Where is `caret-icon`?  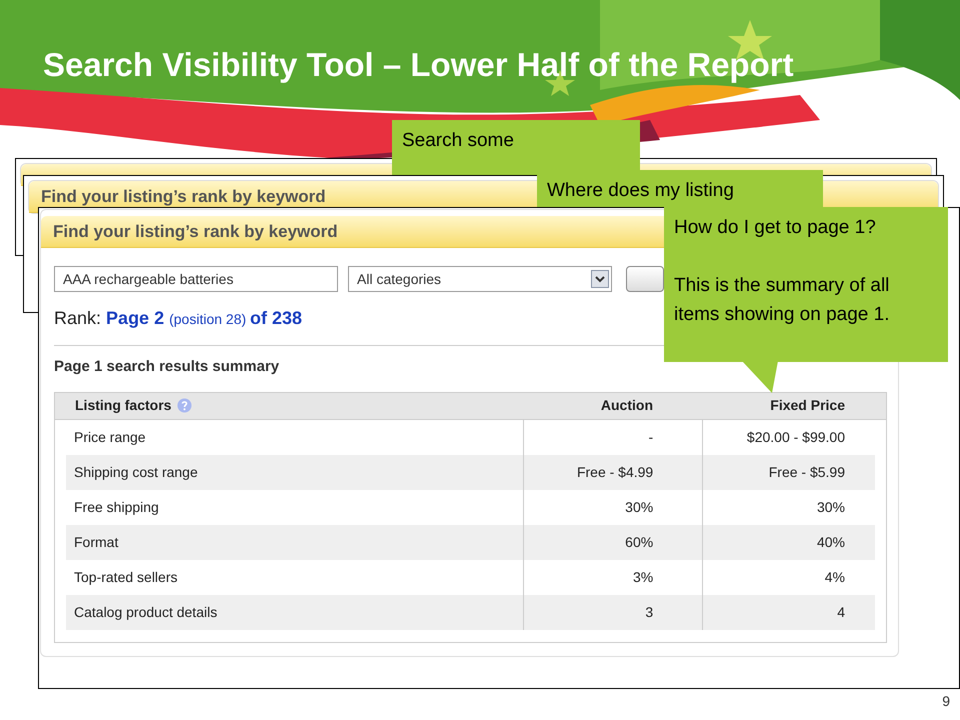
caret-icon is located at coordinates (600, 279).